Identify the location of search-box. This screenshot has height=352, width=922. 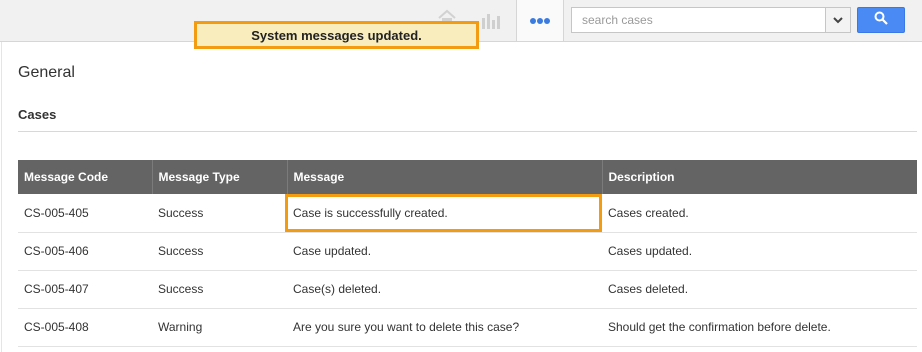
(711, 20).